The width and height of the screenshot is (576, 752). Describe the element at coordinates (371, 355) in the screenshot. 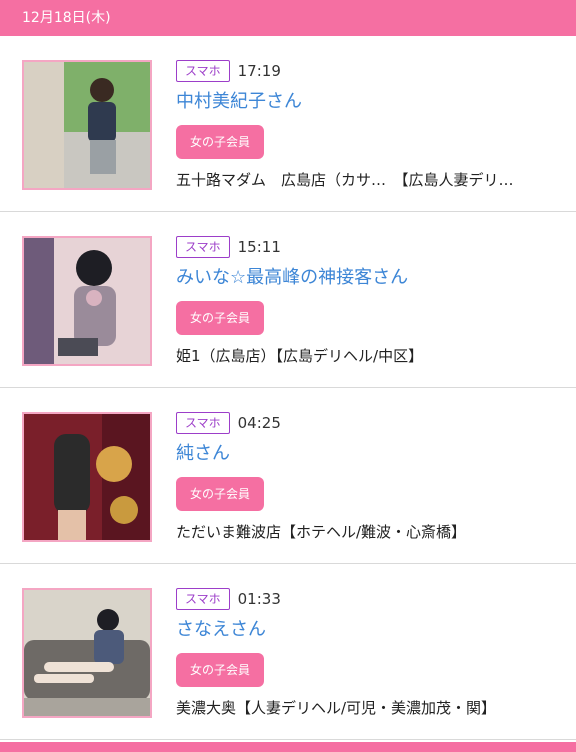

I see `shop-name: 姫1（広島店）【広島デリヘル/中区】` at that location.